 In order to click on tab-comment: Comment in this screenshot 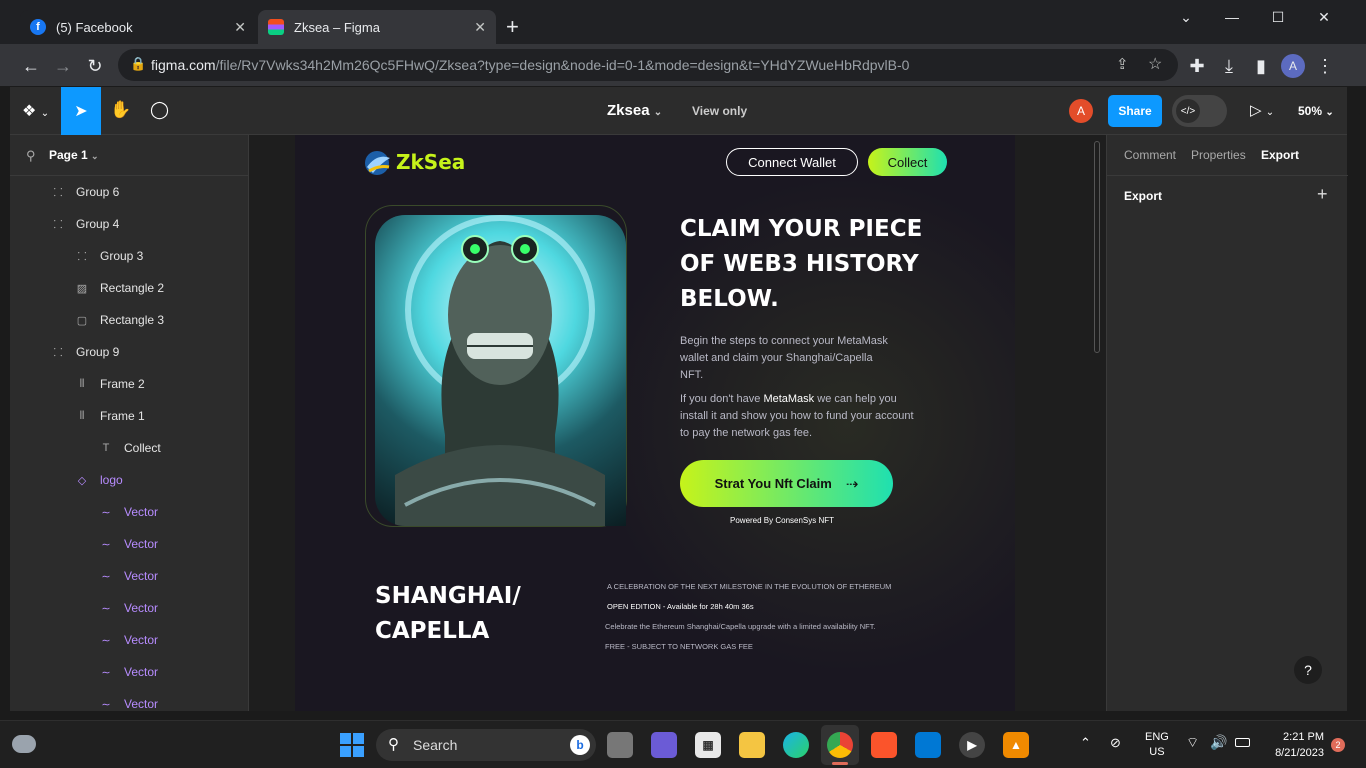, I will do `click(1150, 155)`.